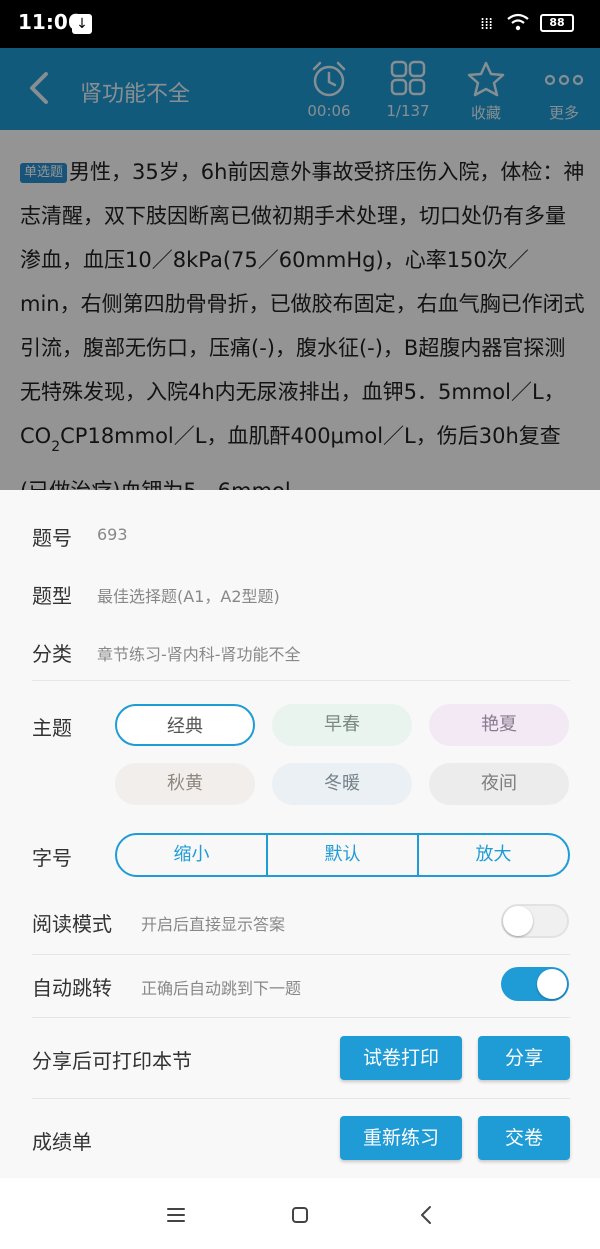 This screenshot has width=600, height=1249. Describe the element at coordinates (135, 94) in the screenshot. I see `page-title: 肾功能不全` at that location.